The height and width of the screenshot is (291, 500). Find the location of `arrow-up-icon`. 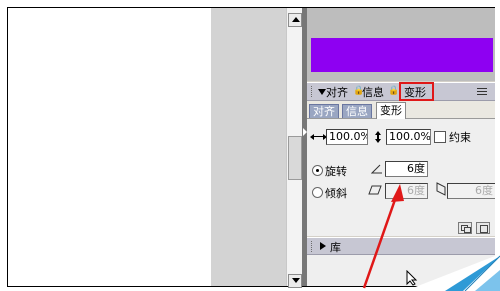

arrow-up-icon is located at coordinates (296, 19).